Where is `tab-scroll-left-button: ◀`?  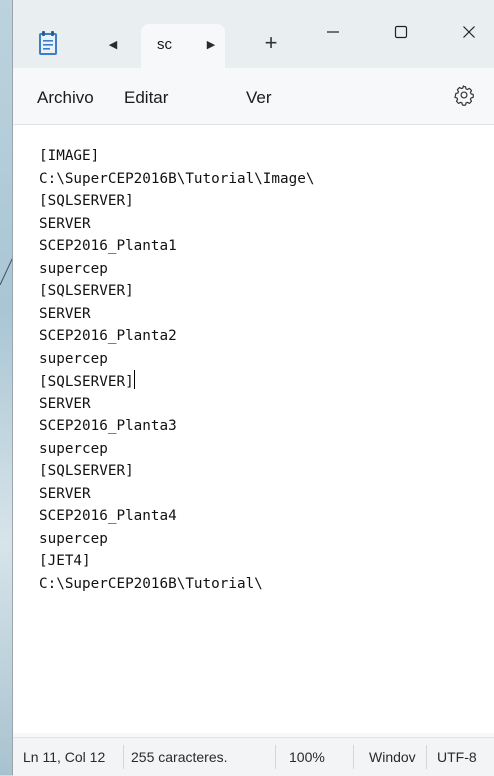
tab-scroll-left-button: ◀ is located at coordinates (113, 44).